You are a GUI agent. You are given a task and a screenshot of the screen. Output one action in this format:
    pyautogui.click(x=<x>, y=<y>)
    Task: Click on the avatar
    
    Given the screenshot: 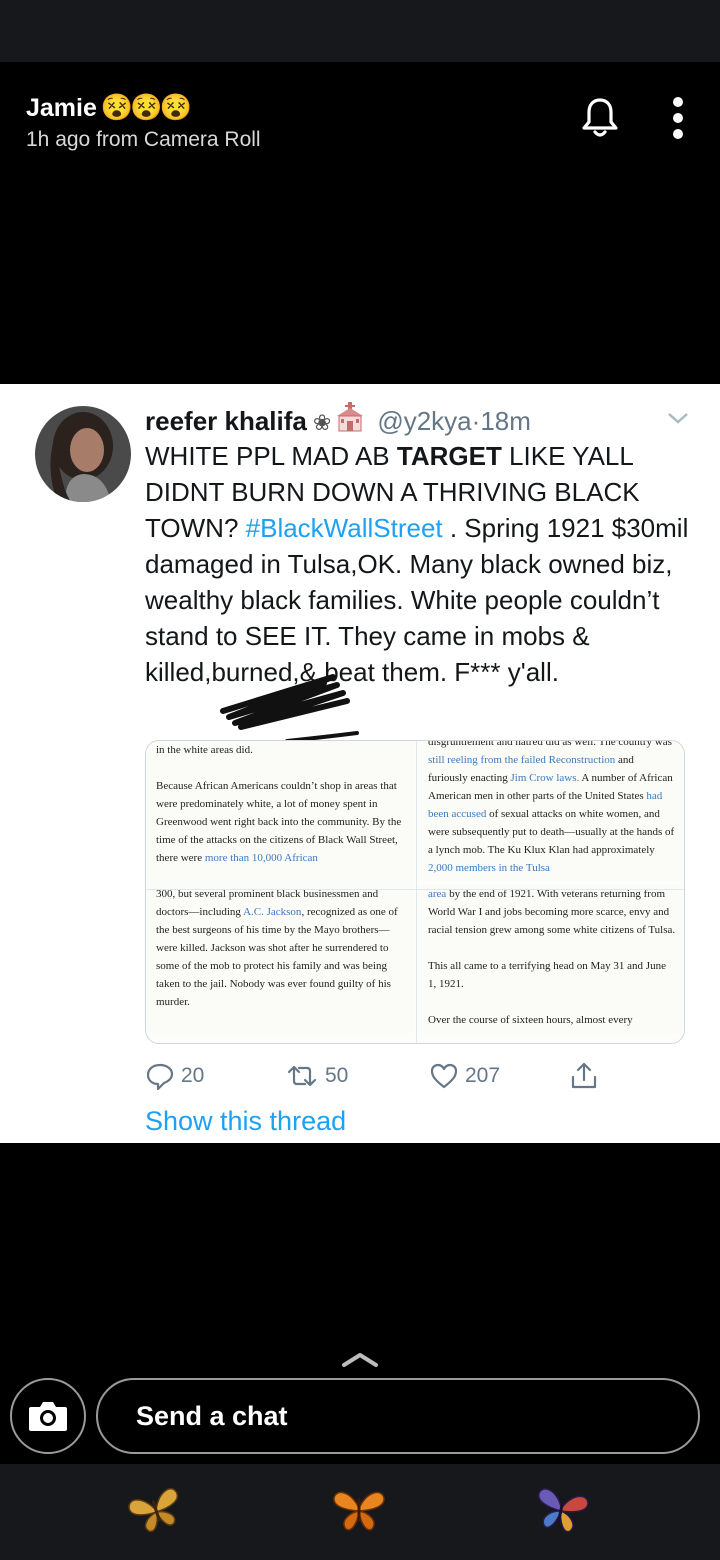 What is the action you would take?
    pyautogui.click(x=83, y=454)
    